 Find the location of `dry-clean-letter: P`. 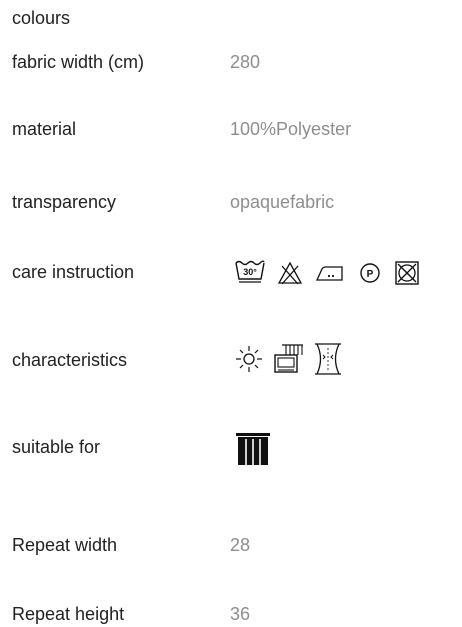

dry-clean-letter: P is located at coordinates (370, 274).